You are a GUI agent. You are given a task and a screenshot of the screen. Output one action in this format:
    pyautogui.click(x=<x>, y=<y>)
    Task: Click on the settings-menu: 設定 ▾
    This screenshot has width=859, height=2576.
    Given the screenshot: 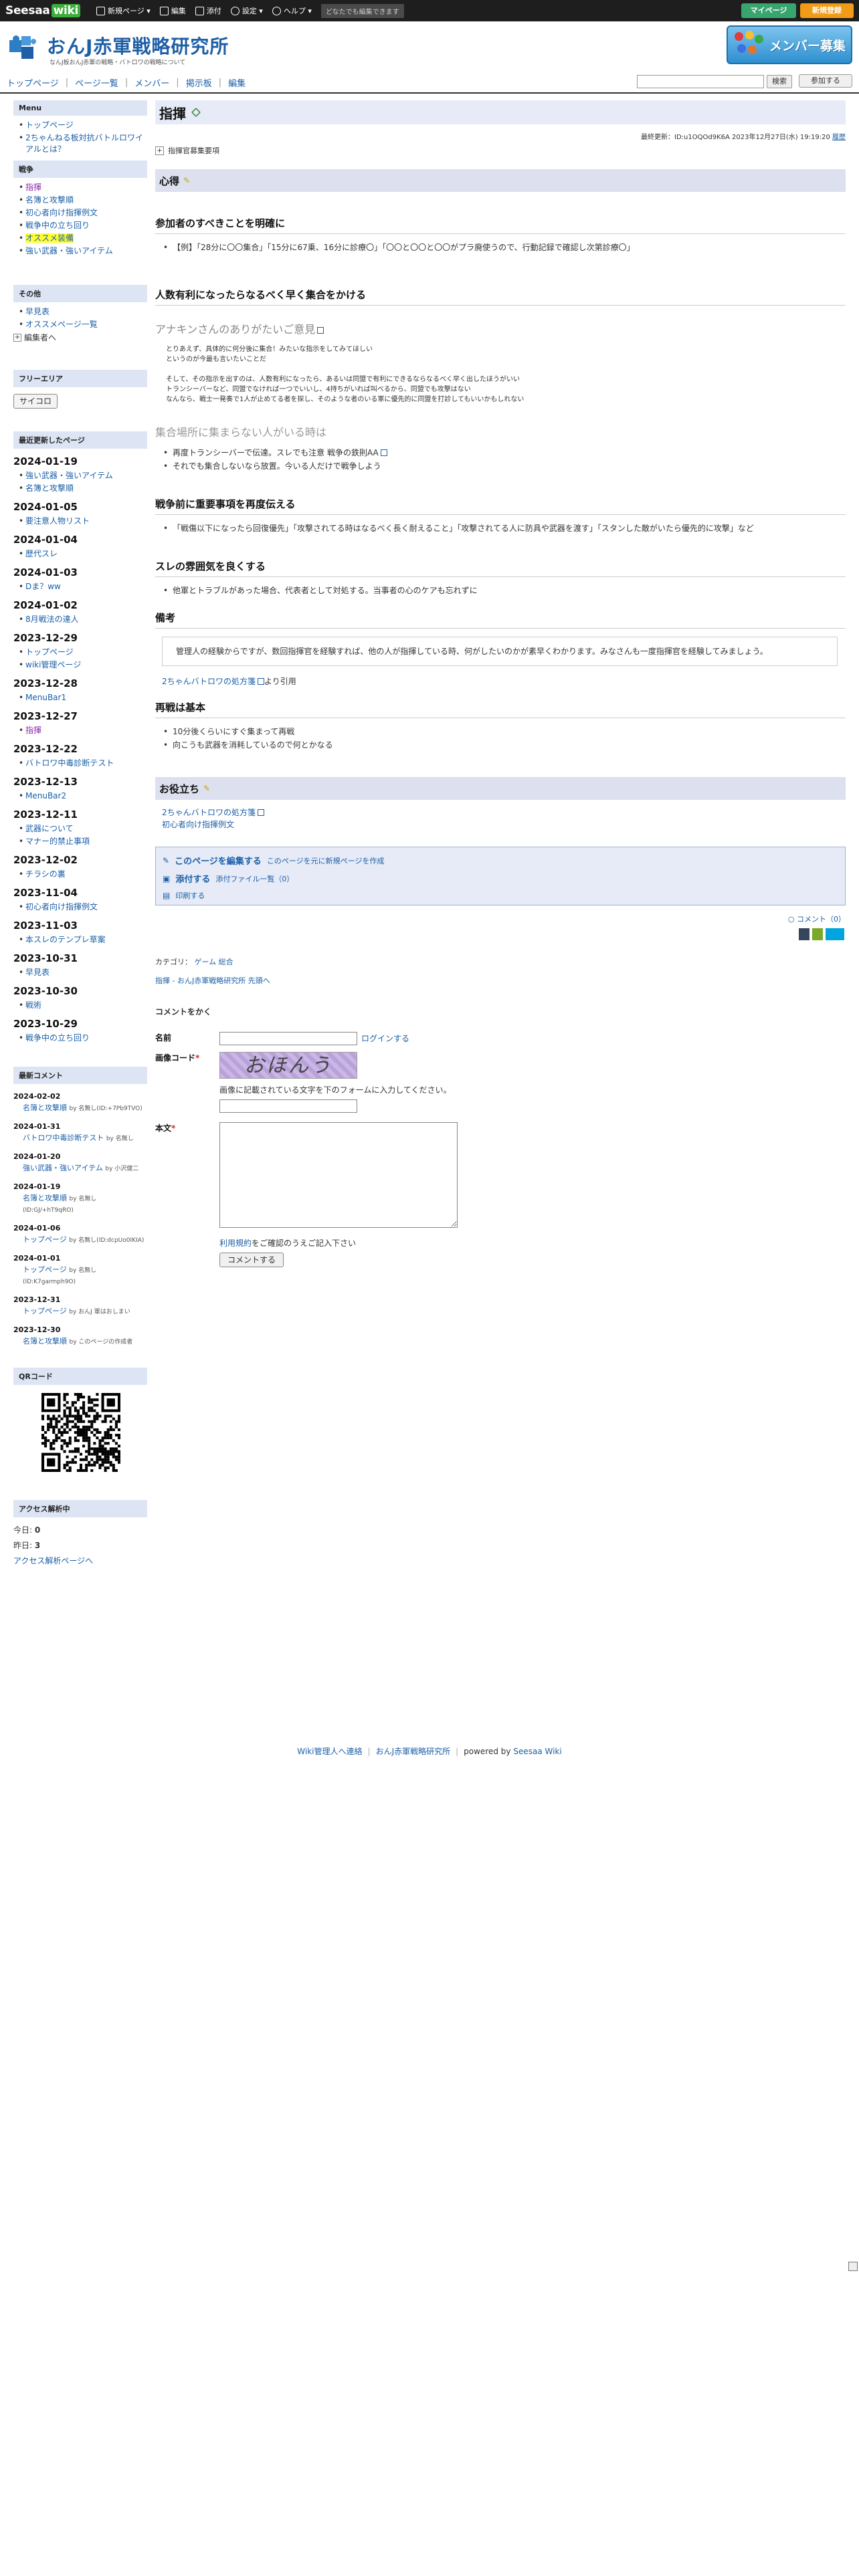 What is the action you would take?
    pyautogui.click(x=247, y=10)
    